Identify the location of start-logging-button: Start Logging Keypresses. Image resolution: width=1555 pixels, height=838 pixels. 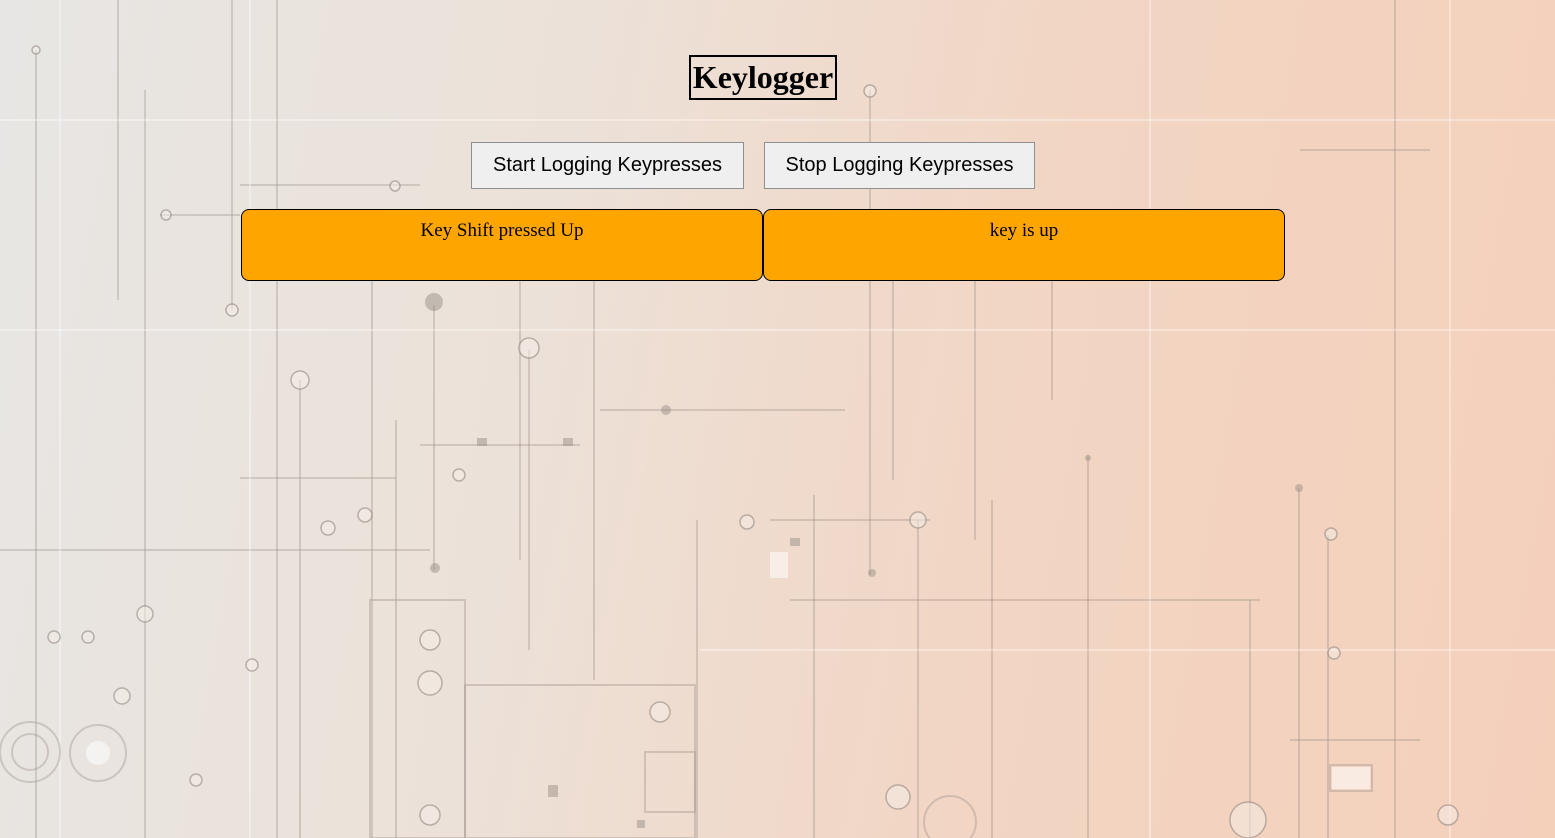
(607, 165).